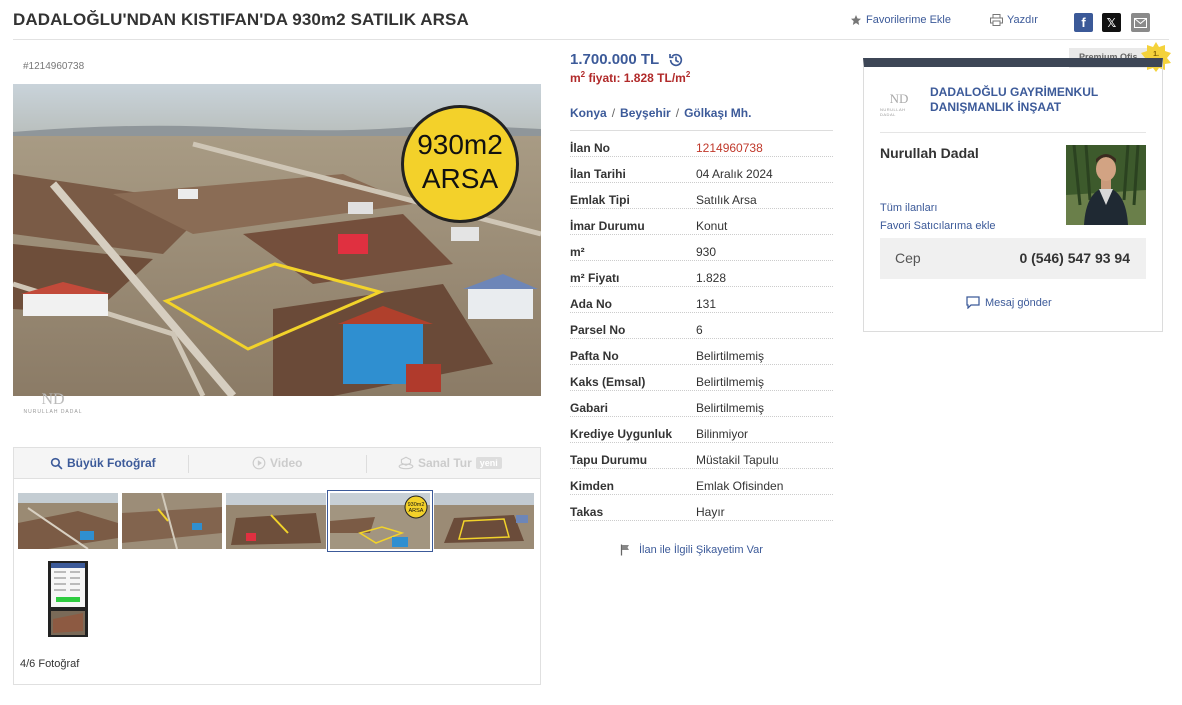  What do you see at coordinates (929, 153) in the screenshot?
I see `seller-name: Nurullah Dadal` at bounding box center [929, 153].